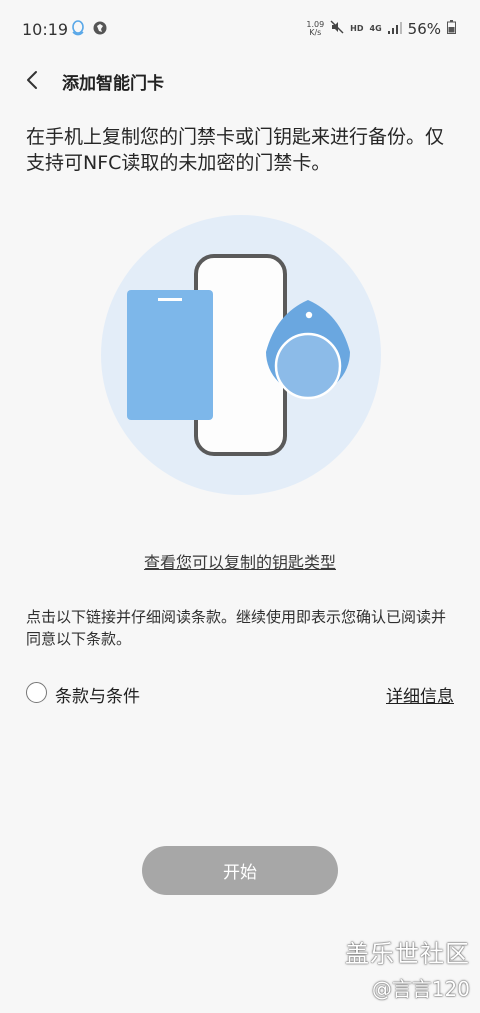 The image size is (480, 1013). I want to click on status-bar: 10:19 1.09 K/s HD 4G 56%, so click(240, 29).